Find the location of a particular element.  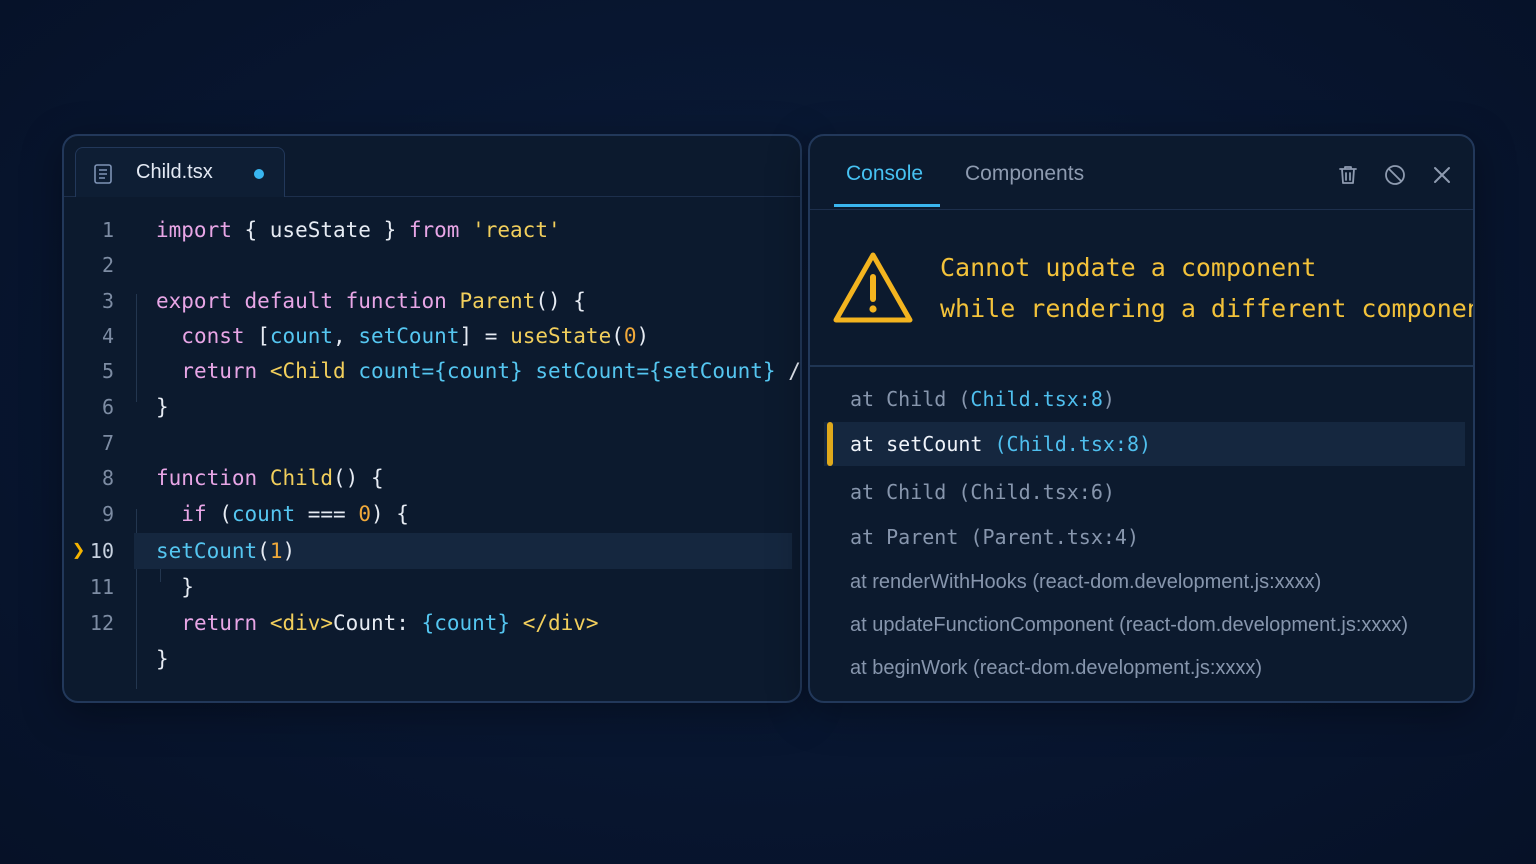

code-token: return is located at coordinates (219, 371).